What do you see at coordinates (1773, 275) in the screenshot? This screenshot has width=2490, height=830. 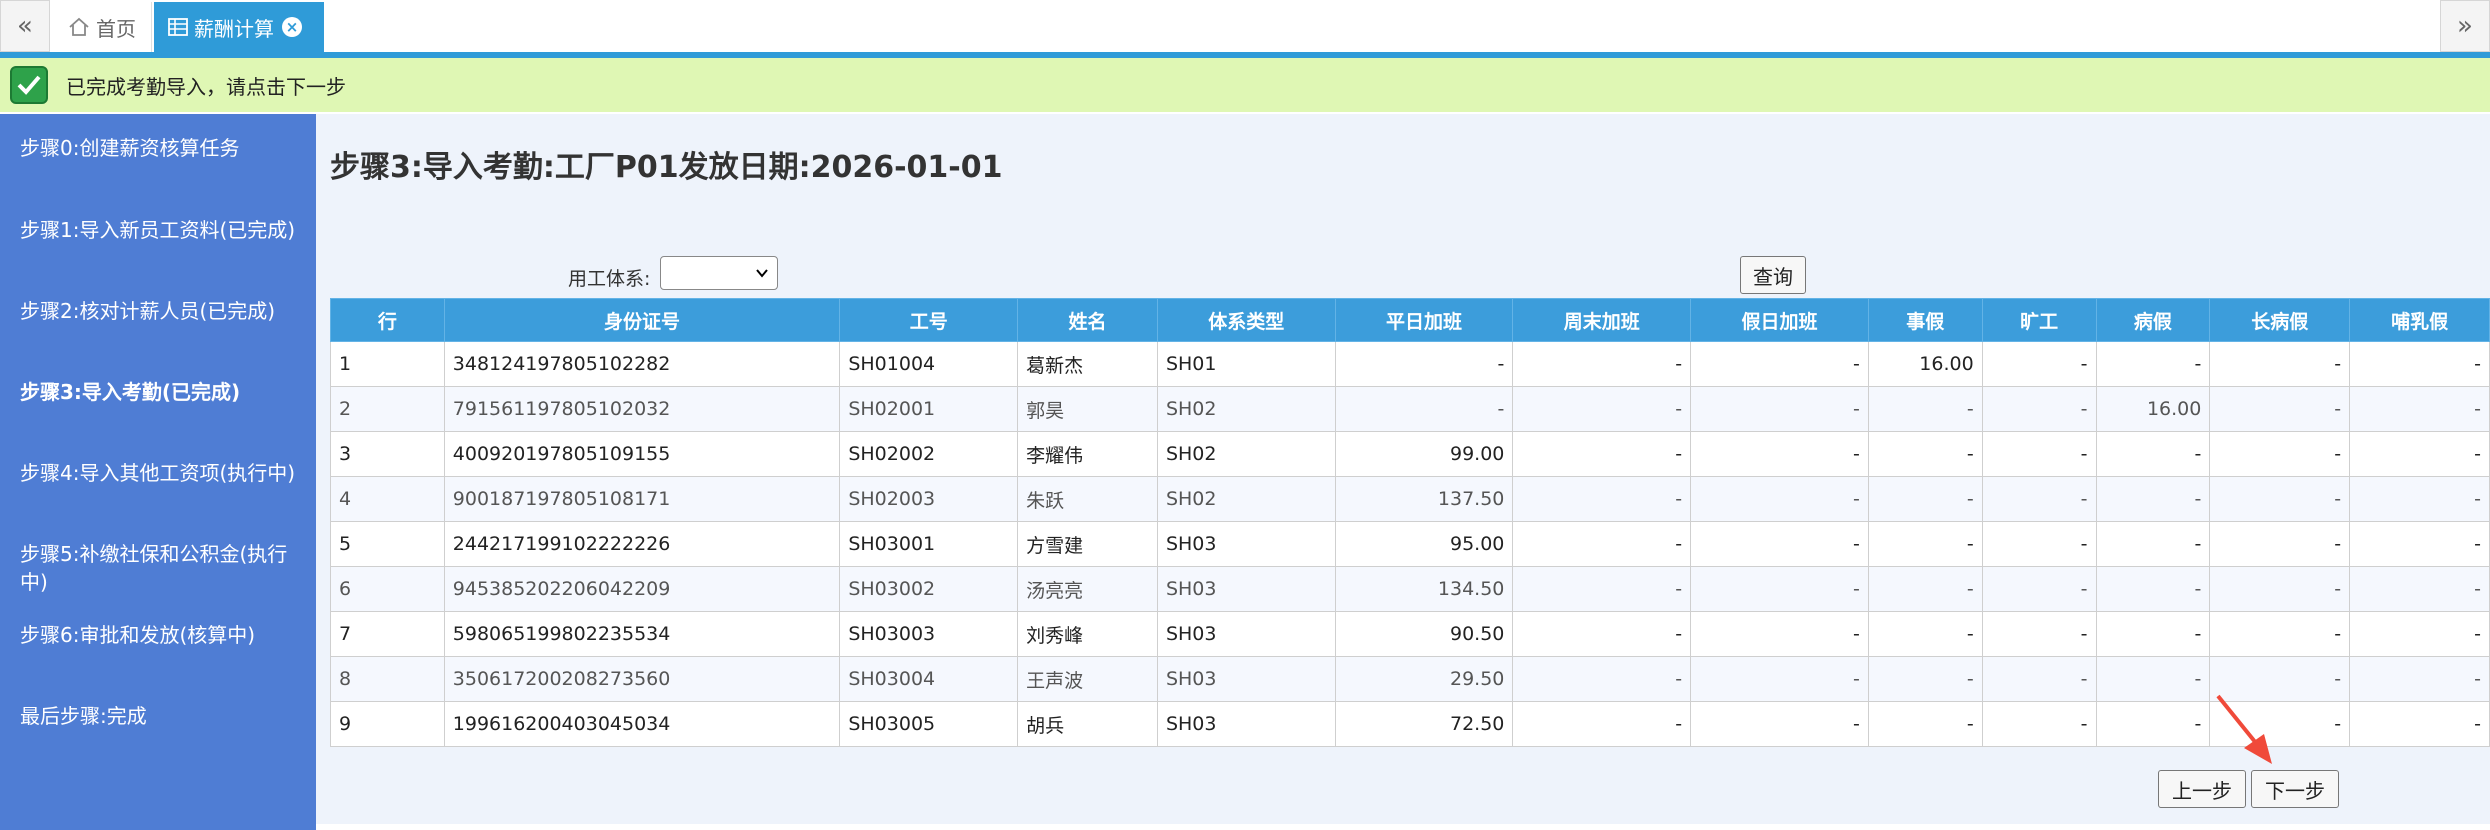 I see `query-button: 查询` at bounding box center [1773, 275].